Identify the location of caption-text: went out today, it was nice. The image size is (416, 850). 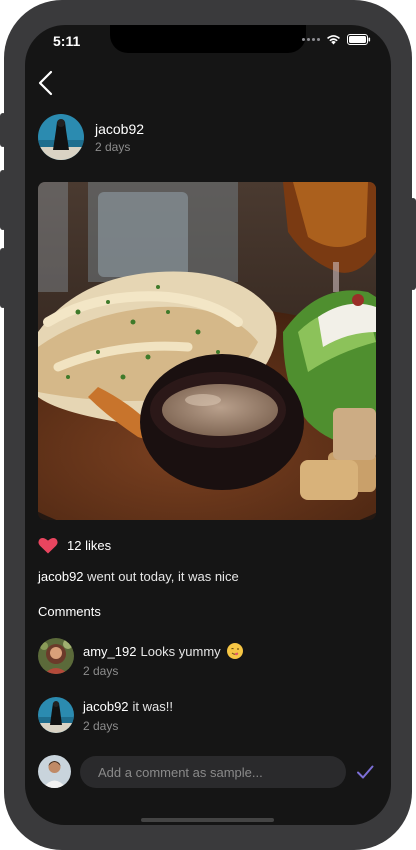
(163, 576).